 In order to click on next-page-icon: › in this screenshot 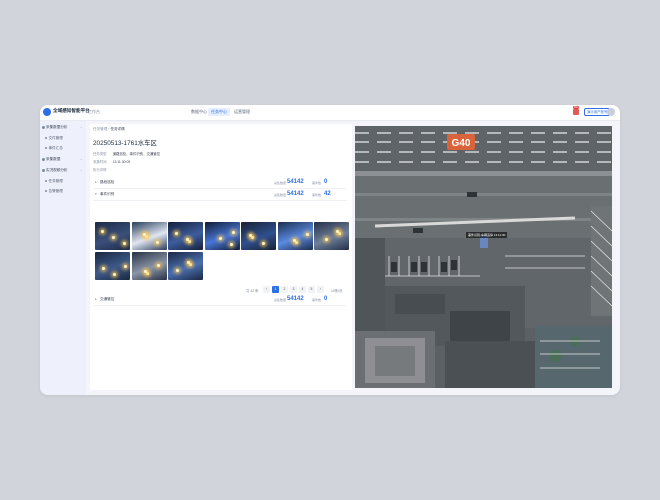, I will do `click(320, 289)`.